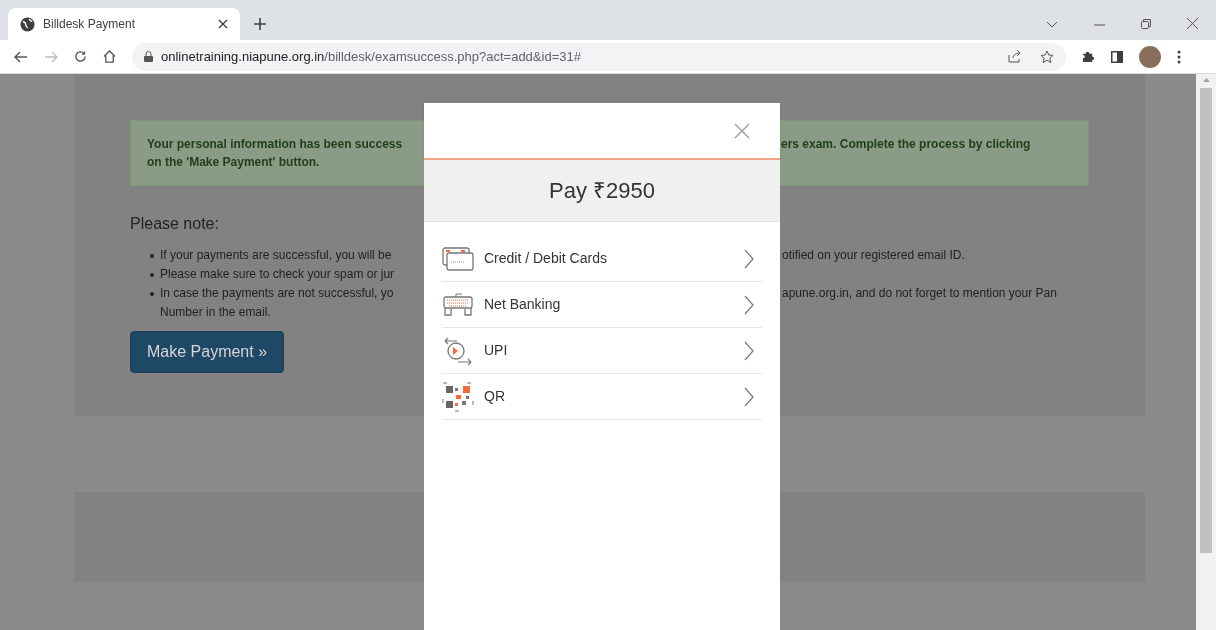 Image resolution: width=1216 pixels, height=630 pixels. Describe the element at coordinates (21, 56) in the screenshot. I see `back-arrow-icon` at that location.